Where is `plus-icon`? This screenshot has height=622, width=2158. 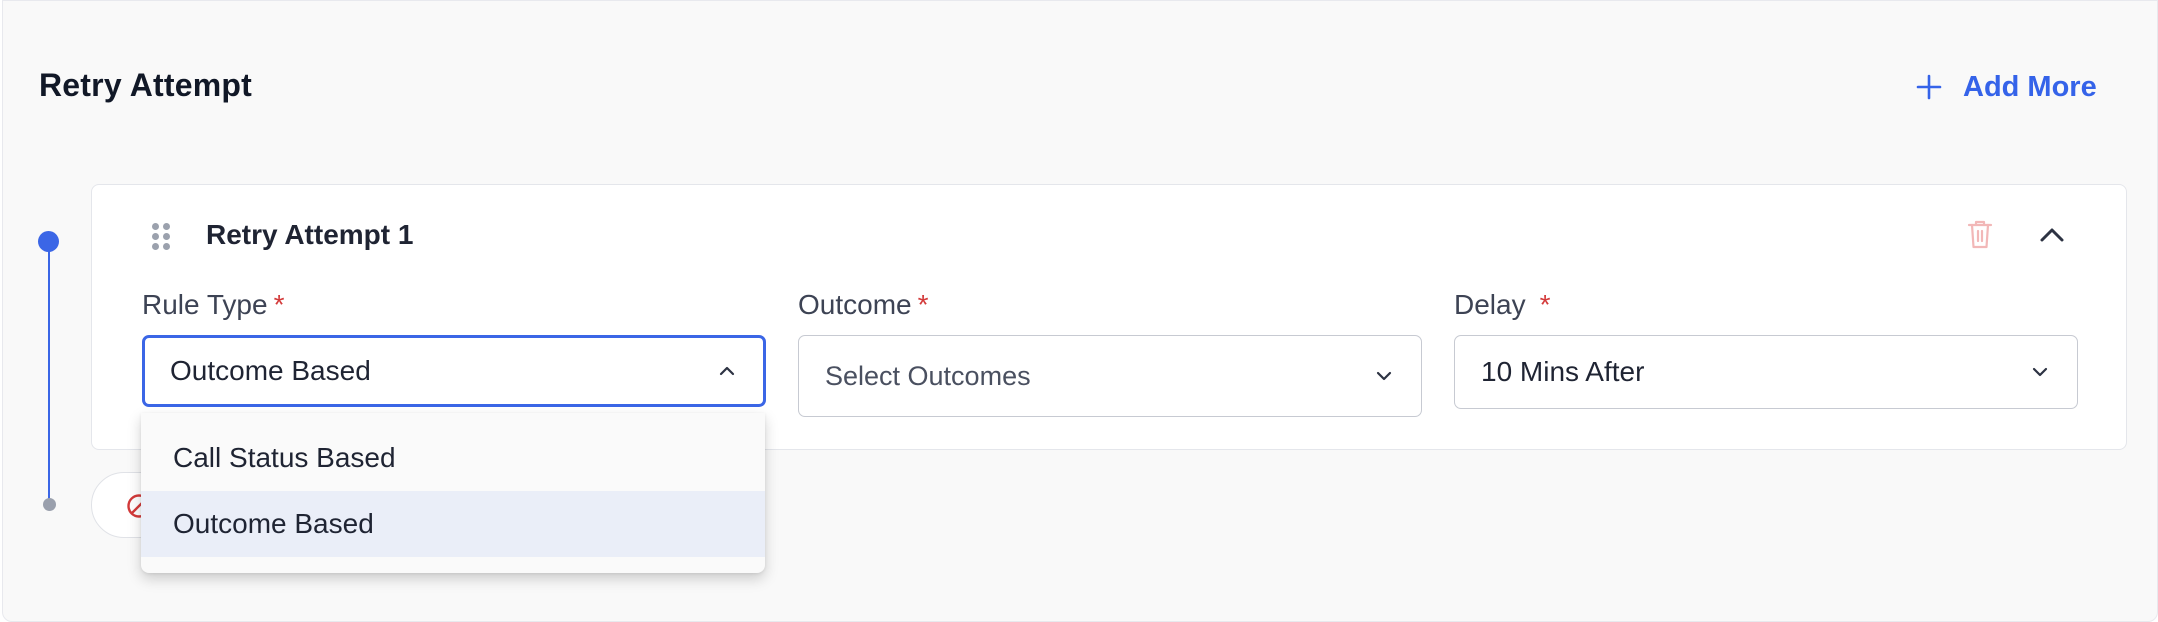 plus-icon is located at coordinates (1929, 87).